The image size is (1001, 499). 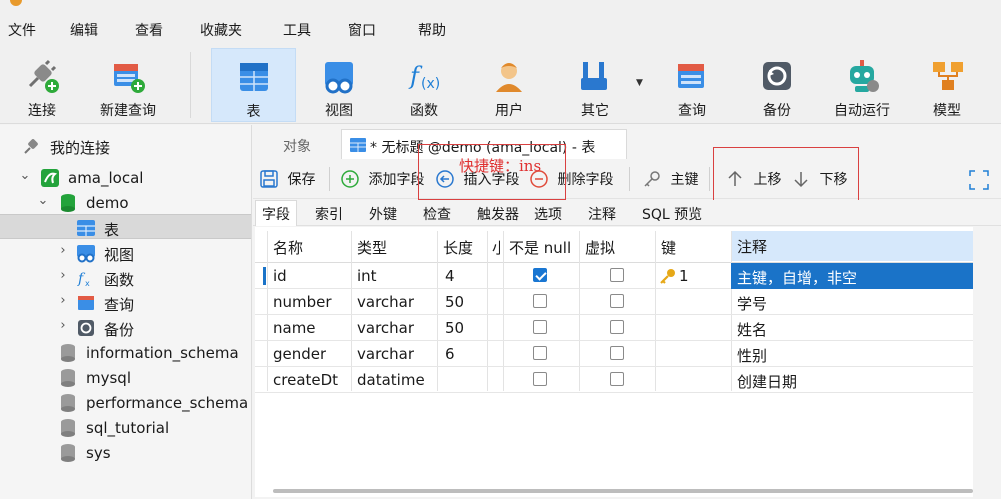 I want to click on field-length: 6, so click(x=450, y=354).